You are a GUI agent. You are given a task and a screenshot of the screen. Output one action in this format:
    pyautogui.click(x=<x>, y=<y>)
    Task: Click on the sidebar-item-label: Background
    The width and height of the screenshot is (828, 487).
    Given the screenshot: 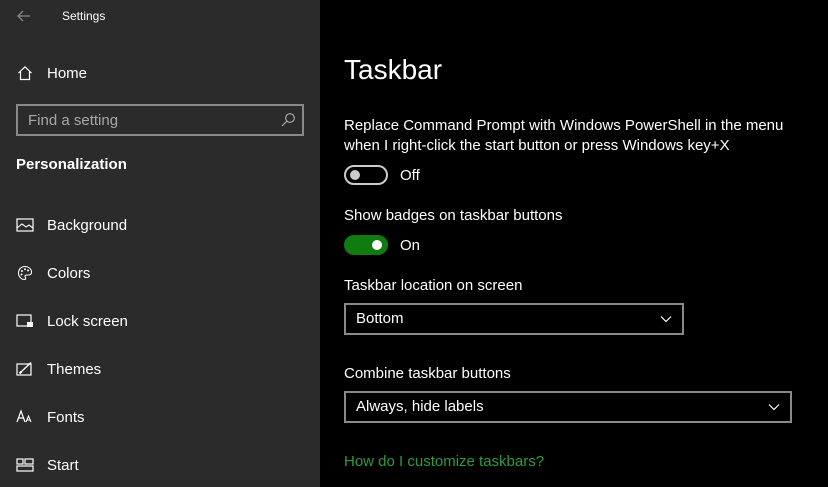 What is the action you would take?
    pyautogui.click(x=87, y=225)
    